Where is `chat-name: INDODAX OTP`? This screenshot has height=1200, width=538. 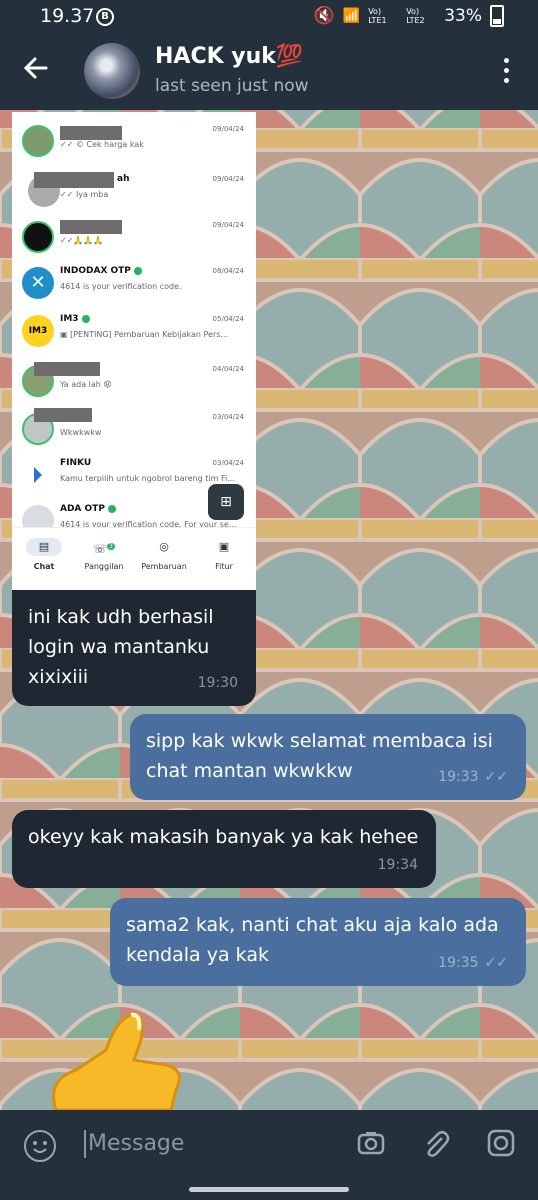 chat-name: INDODAX OTP is located at coordinates (101, 271).